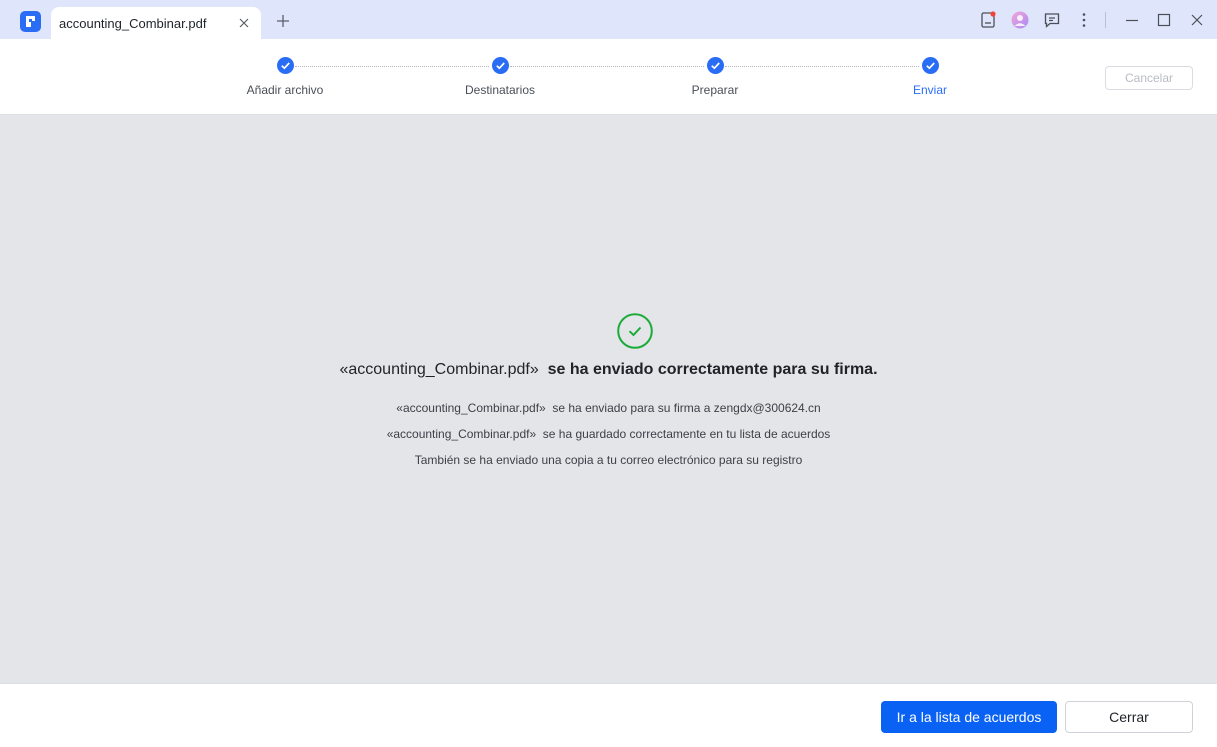 This screenshot has width=1217, height=747. Describe the element at coordinates (1129, 717) in the screenshot. I see `close-button: Cerrar` at that location.